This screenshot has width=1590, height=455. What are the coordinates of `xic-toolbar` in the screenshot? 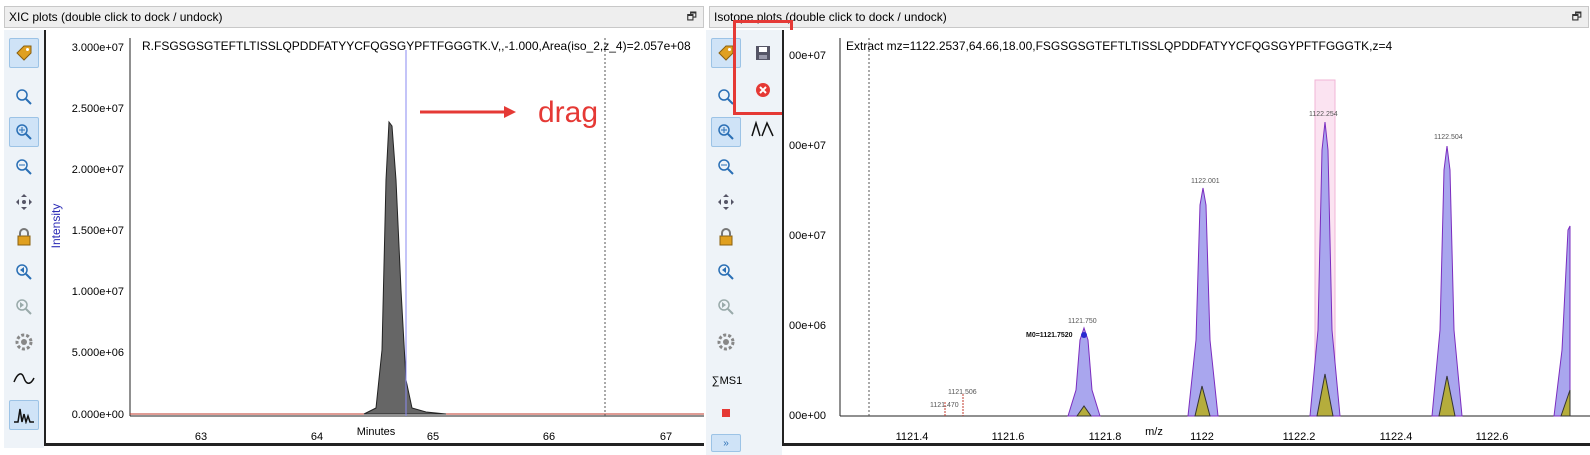 It's located at (24, 239).